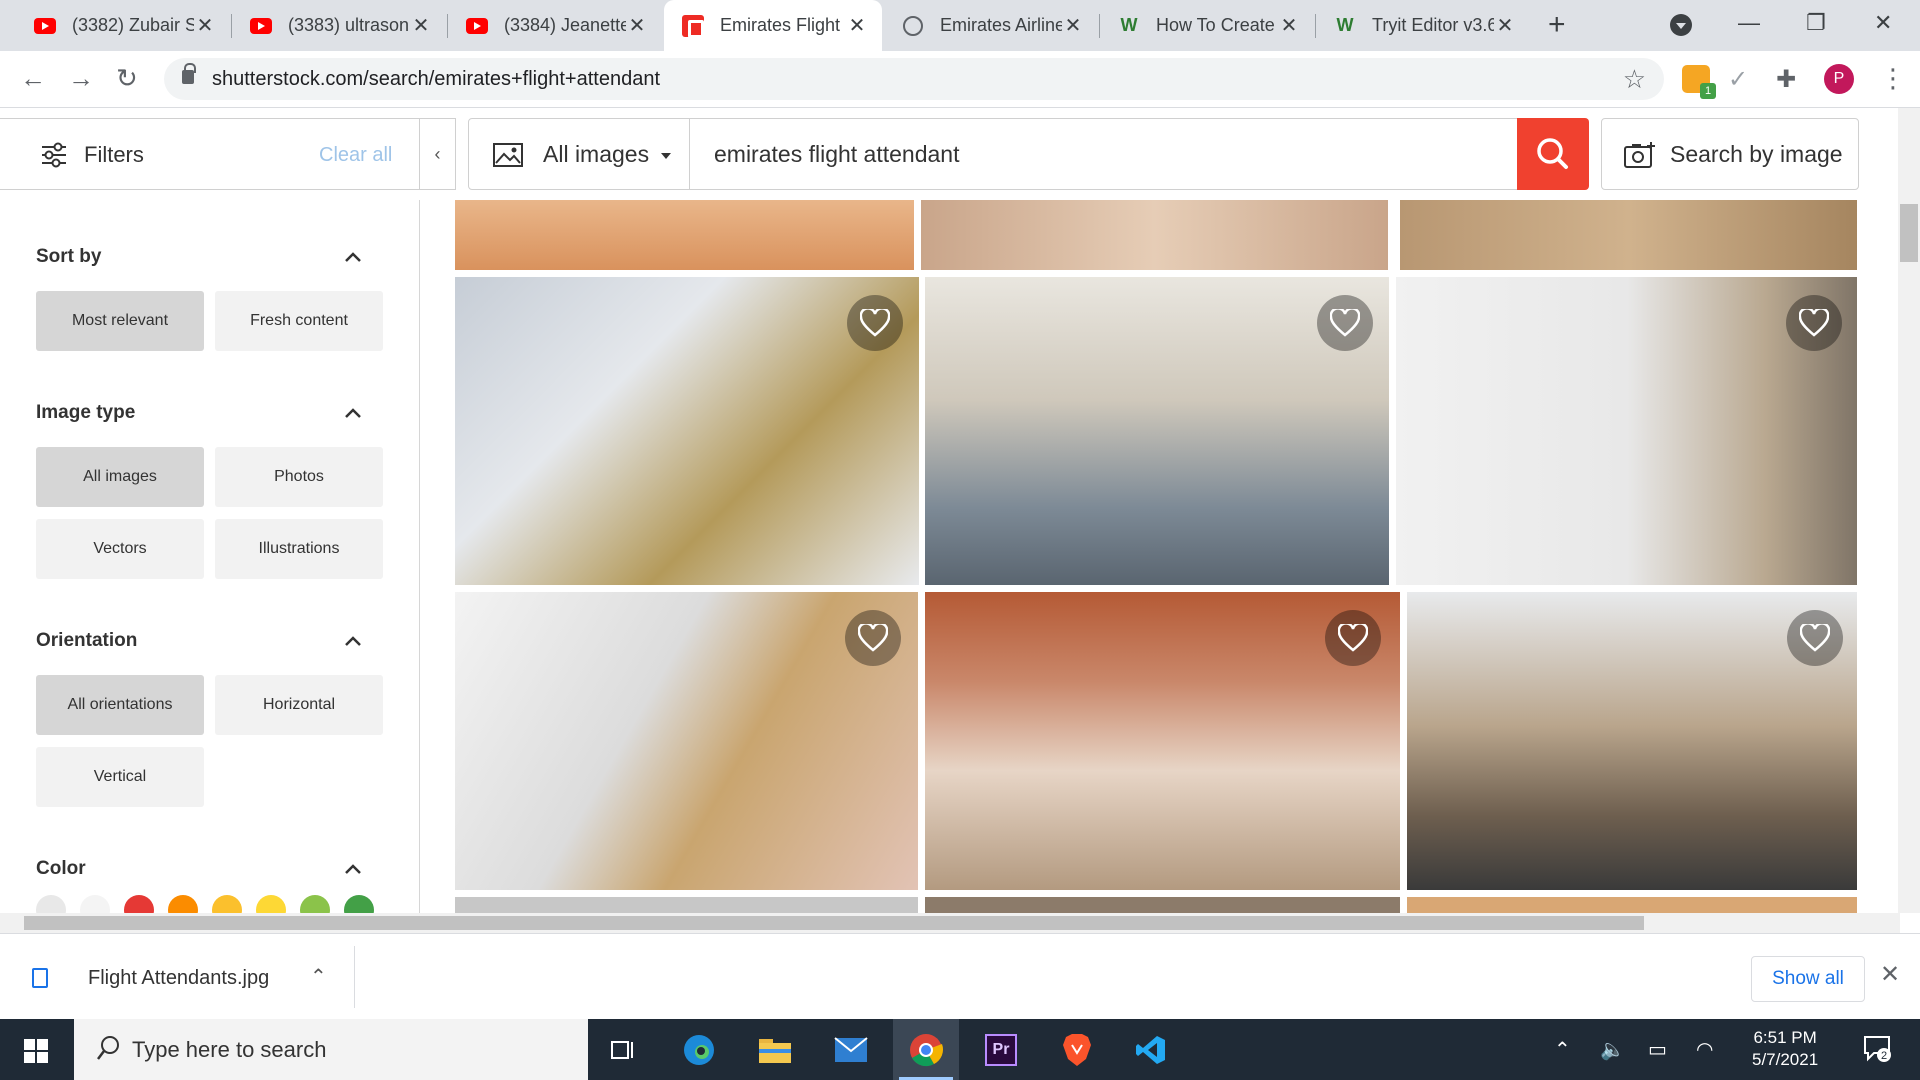  I want to click on window-close-icon: ✕, so click(1883, 23).